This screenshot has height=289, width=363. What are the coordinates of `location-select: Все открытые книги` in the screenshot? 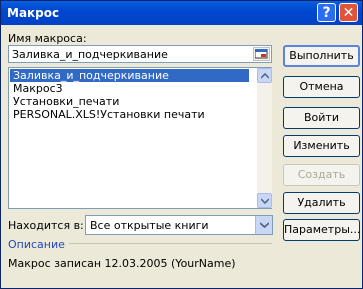 It's located at (179, 225).